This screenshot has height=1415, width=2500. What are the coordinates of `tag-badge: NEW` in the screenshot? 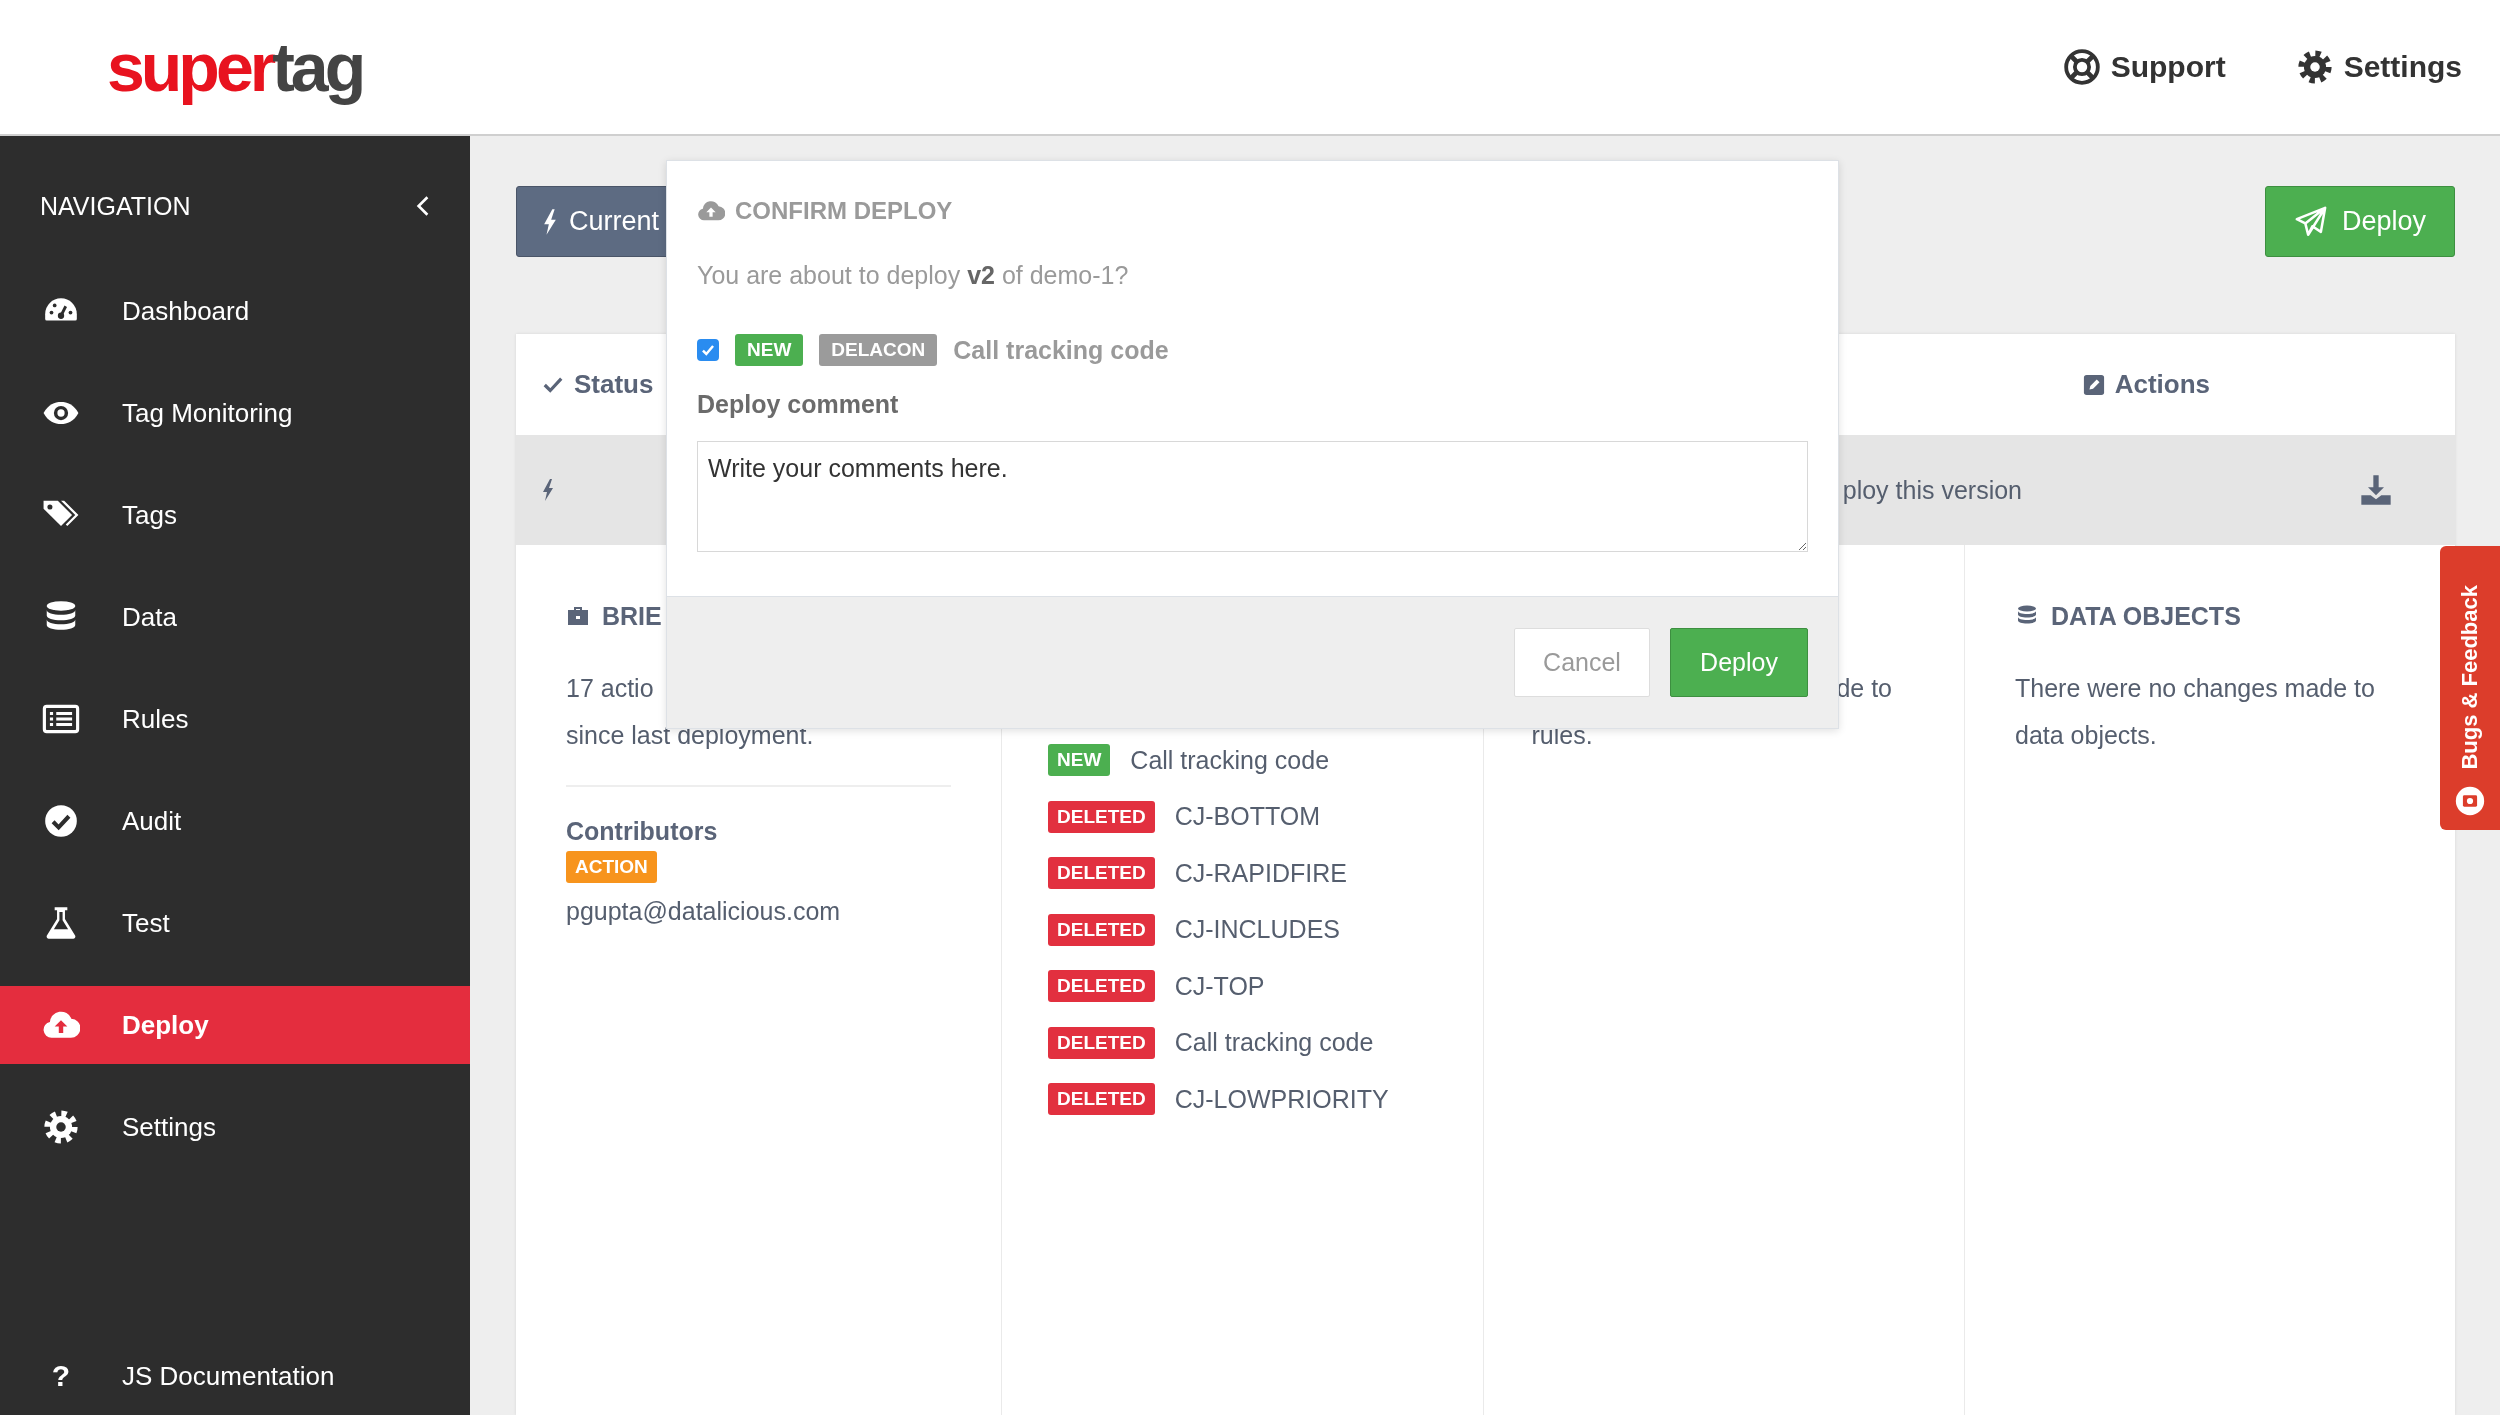 It's located at (769, 350).